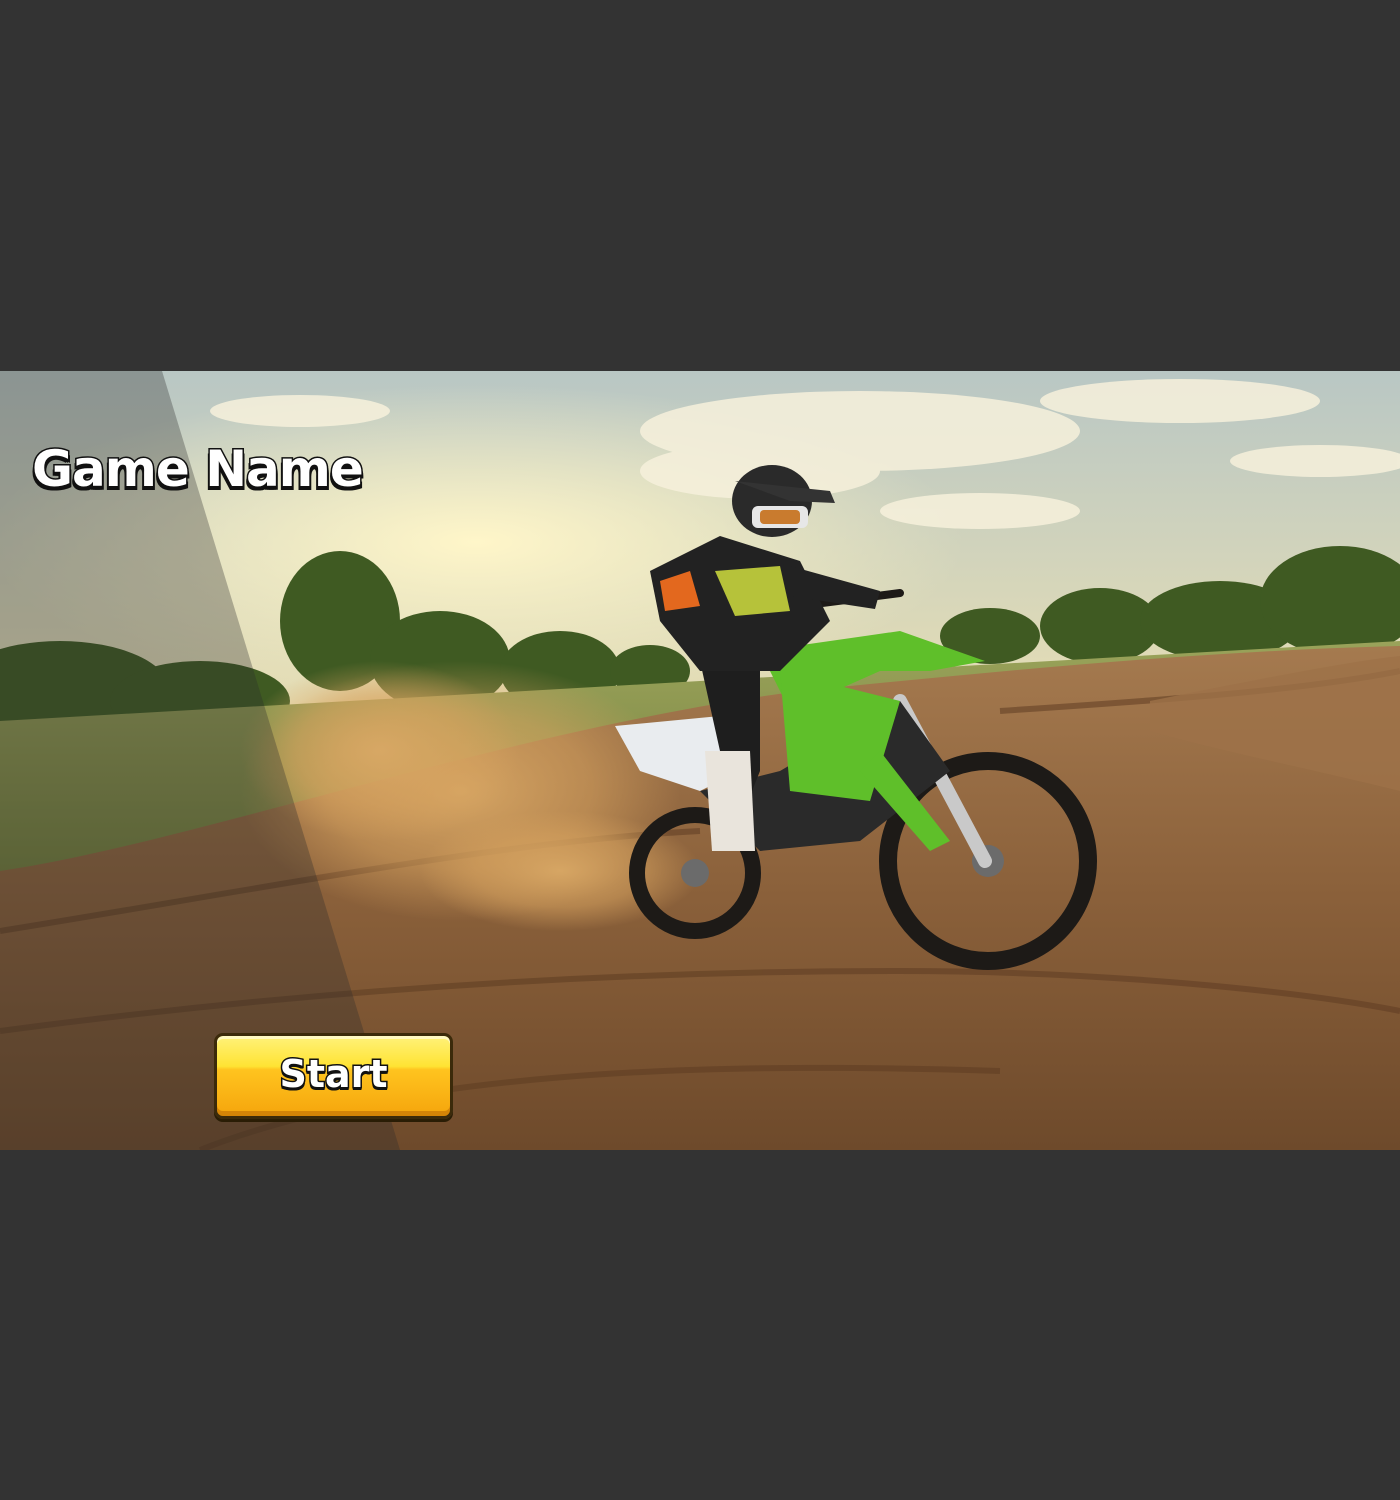 The image size is (1400, 1500). What do you see at coordinates (198, 469) in the screenshot?
I see `game-title: Game Name` at bounding box center [198, 469].